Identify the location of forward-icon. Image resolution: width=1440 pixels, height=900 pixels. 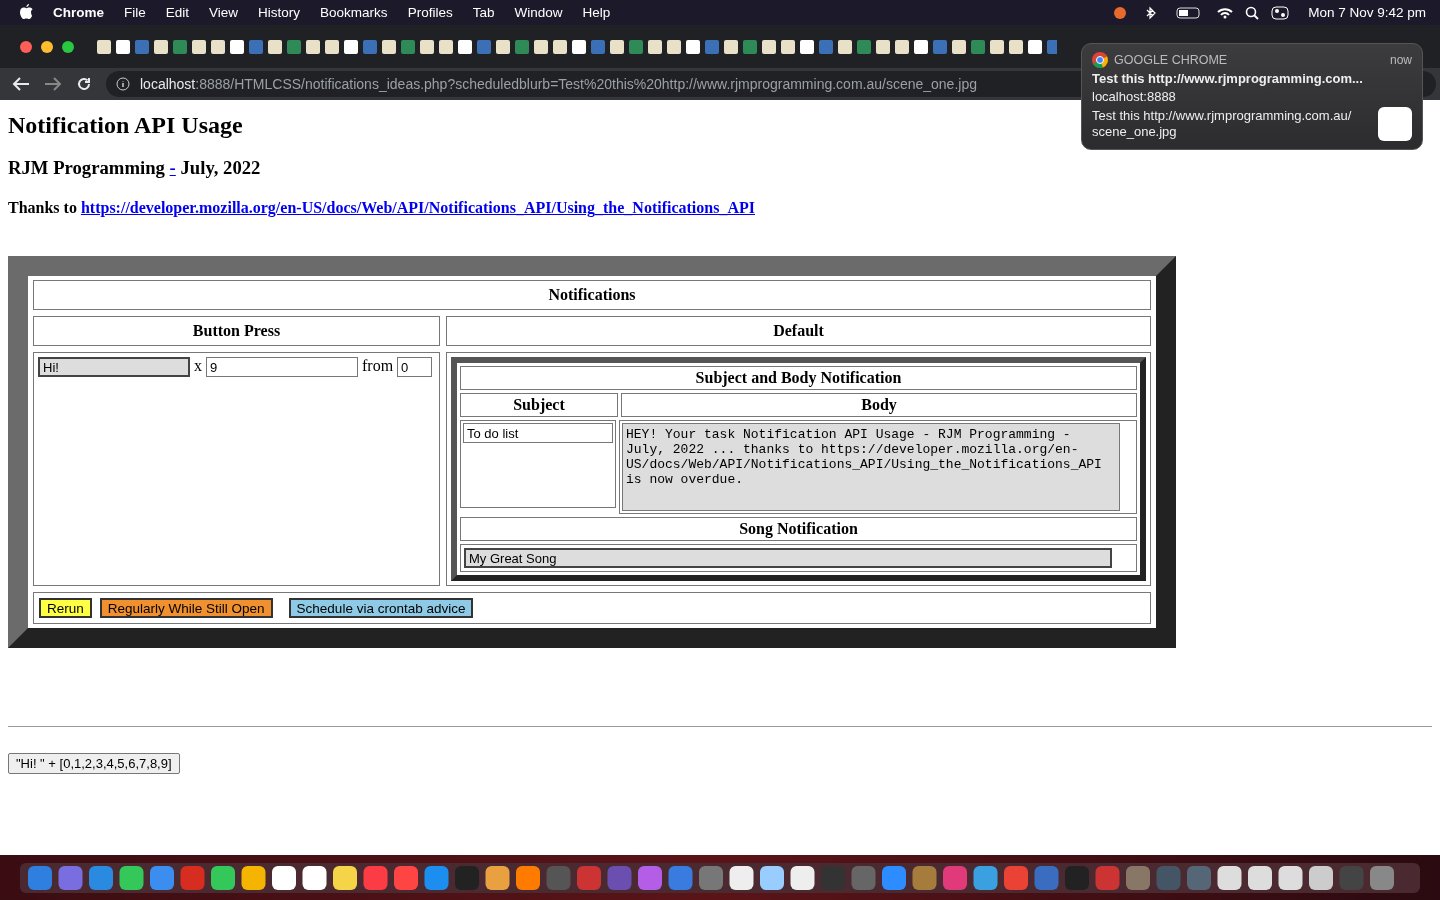
(53, 84).